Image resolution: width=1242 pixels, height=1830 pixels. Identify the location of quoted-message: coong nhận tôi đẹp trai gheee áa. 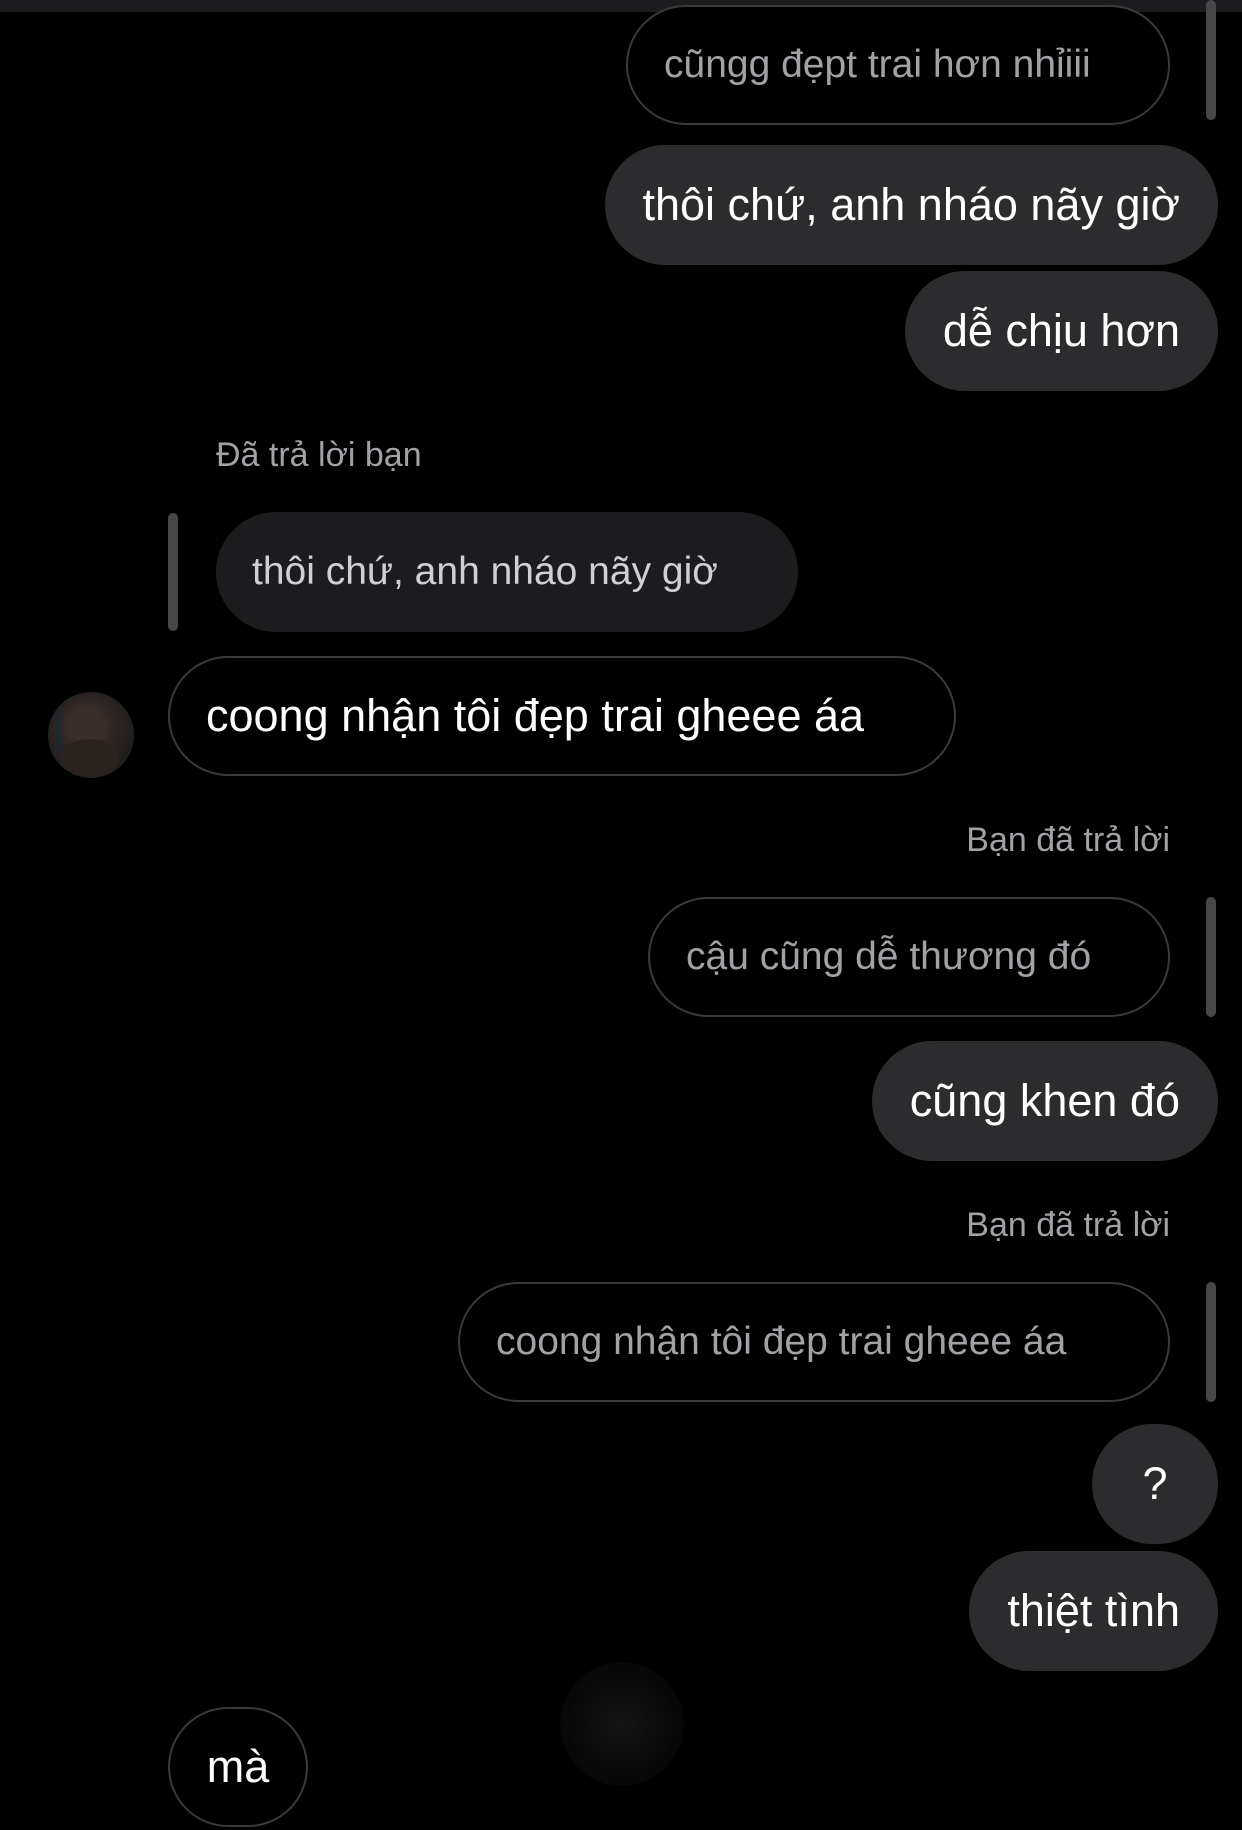
(814, 1342).